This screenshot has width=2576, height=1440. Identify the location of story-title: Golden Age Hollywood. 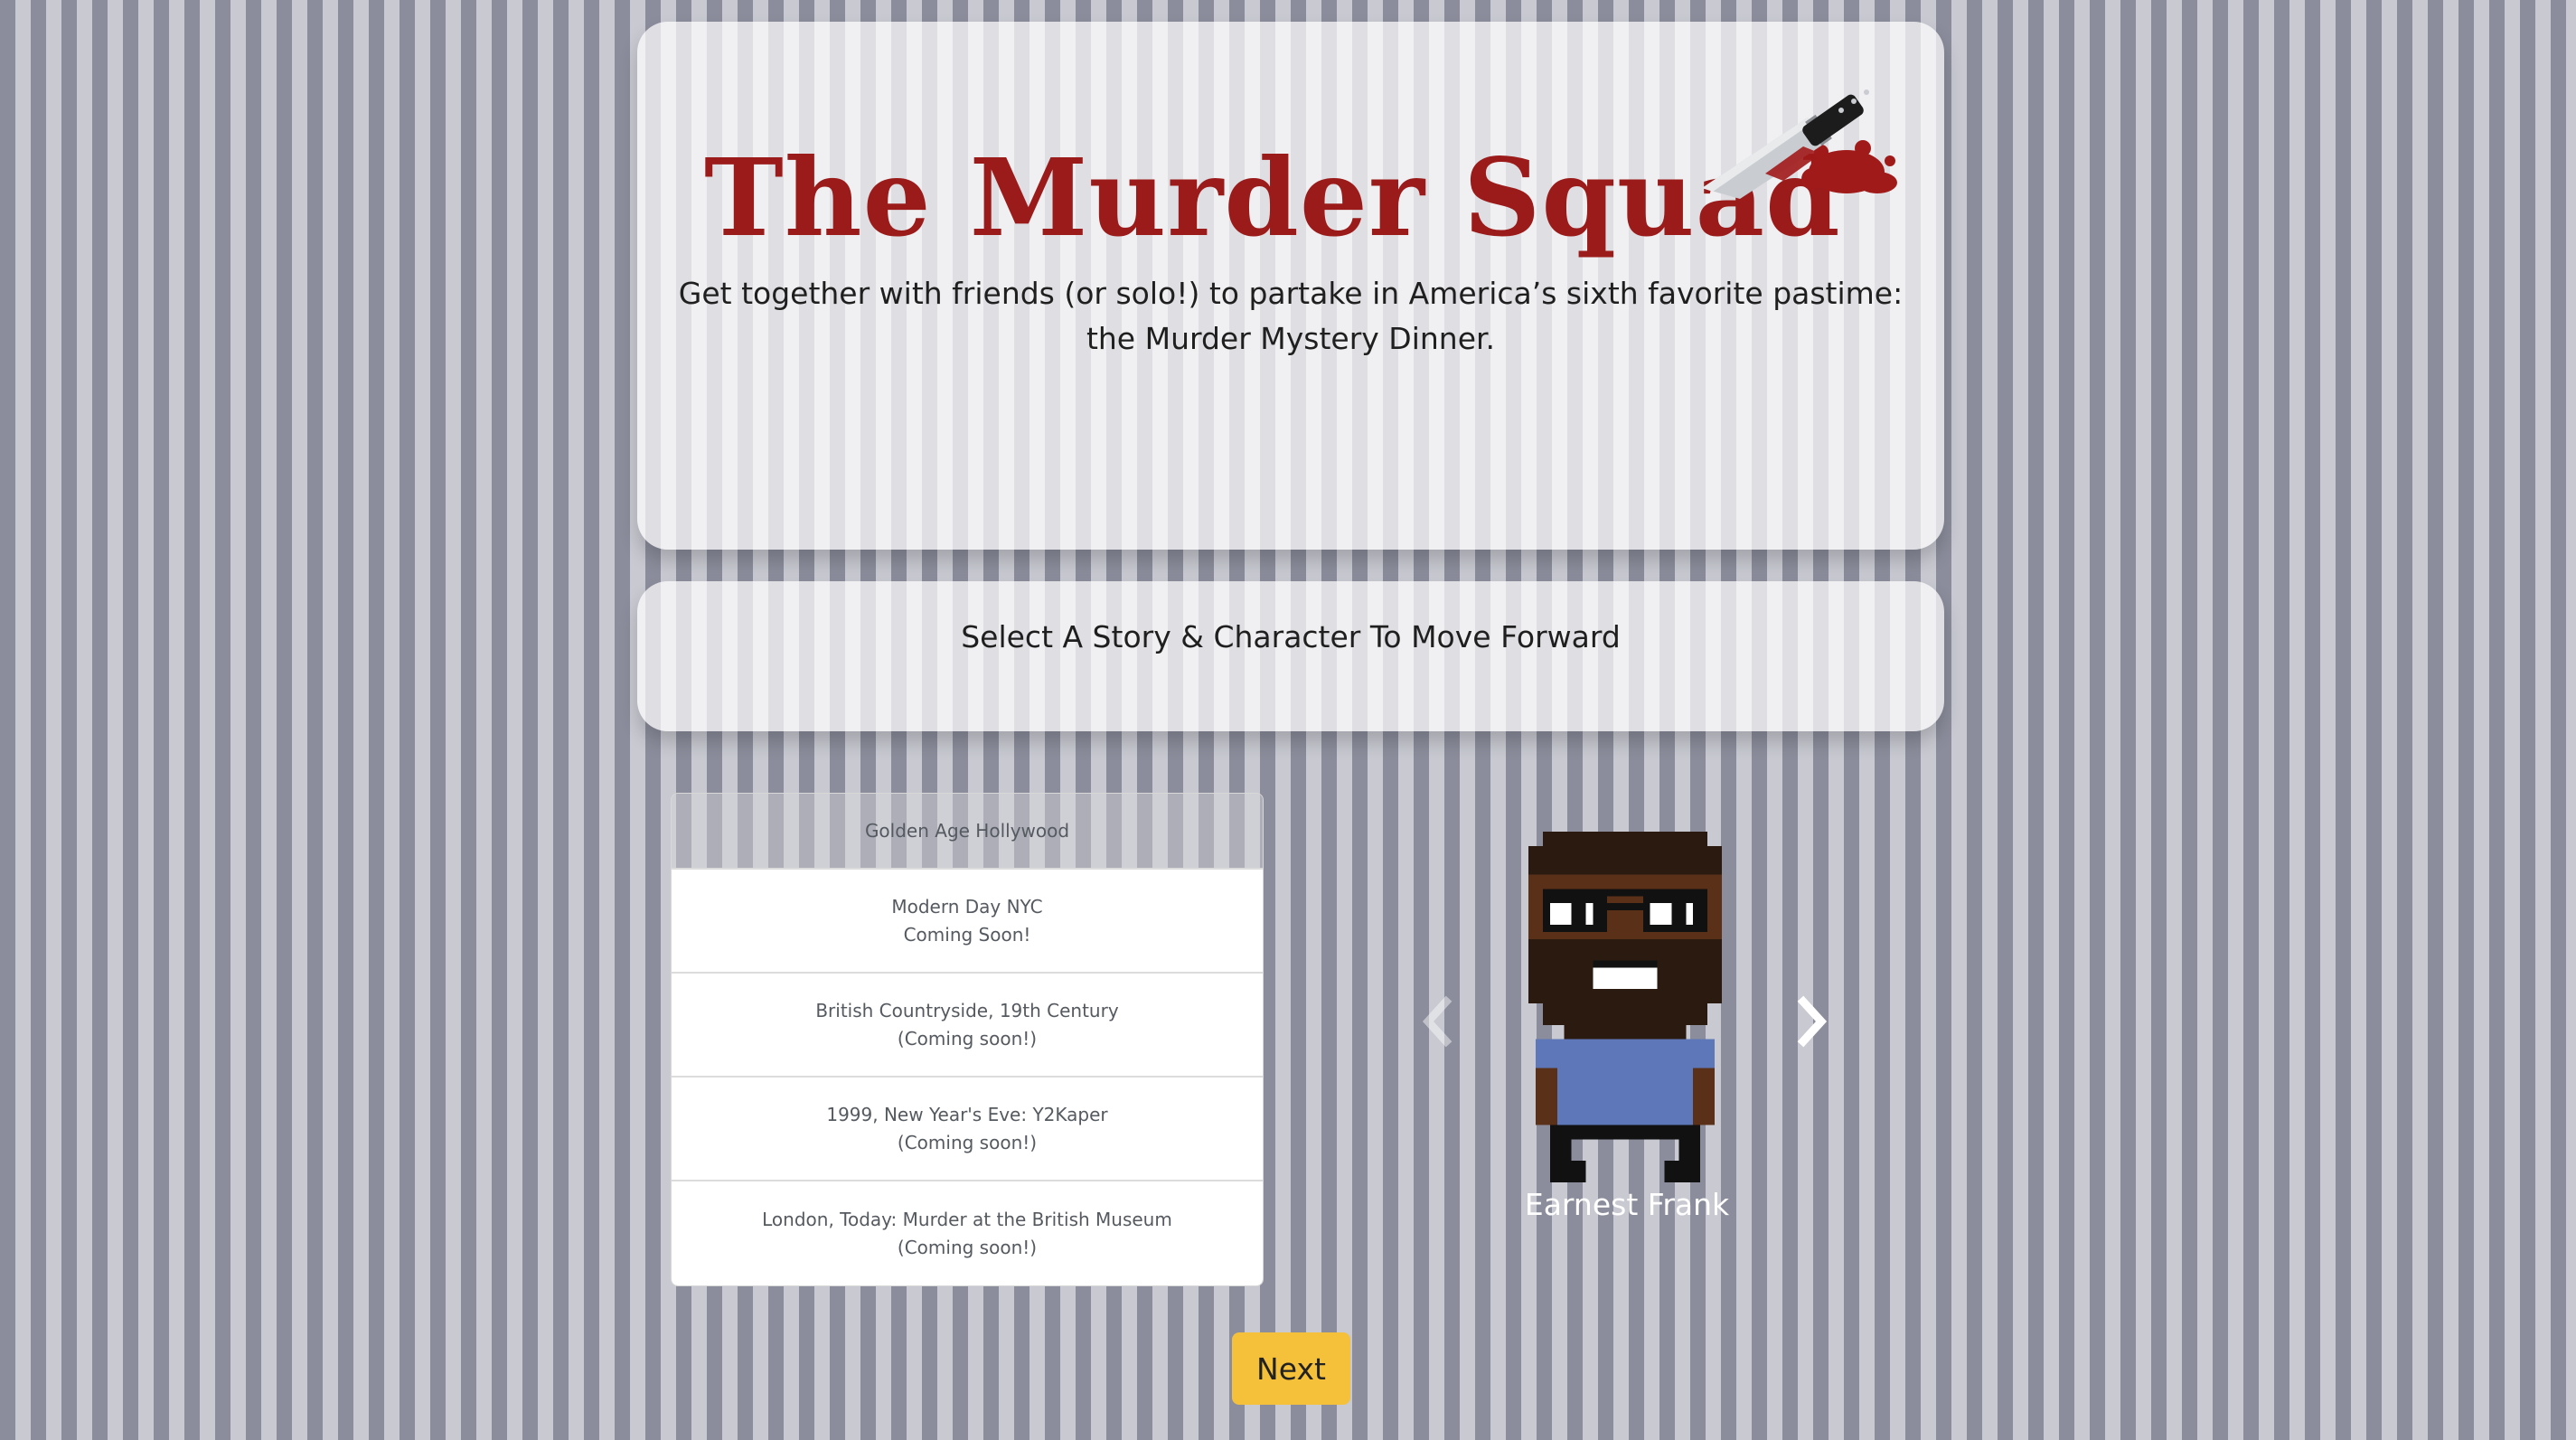
(967, 830).